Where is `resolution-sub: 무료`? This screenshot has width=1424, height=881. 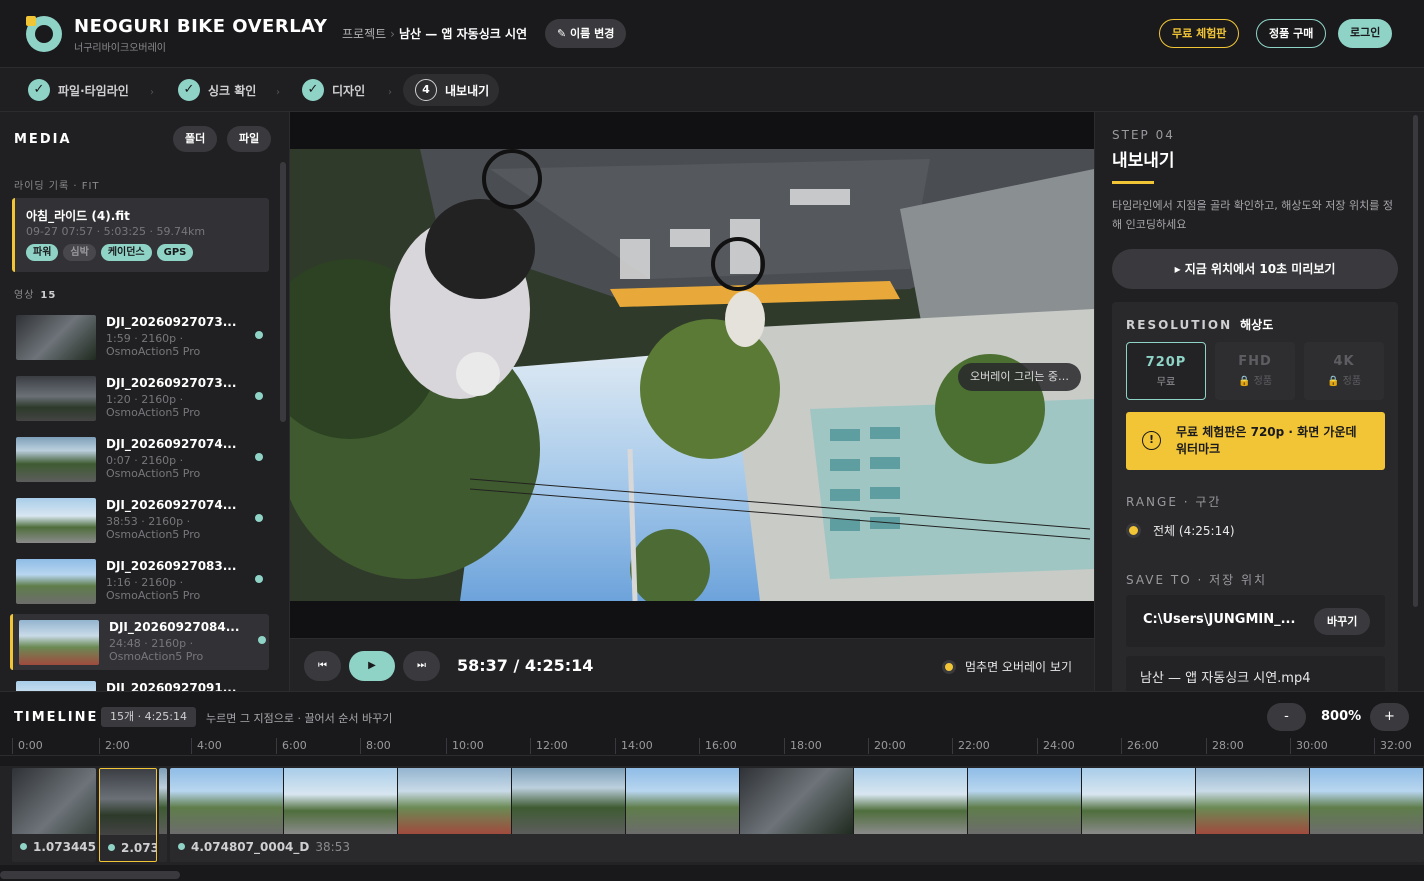 resolution-sub: 무료 is located at coordinates (1166, 382).